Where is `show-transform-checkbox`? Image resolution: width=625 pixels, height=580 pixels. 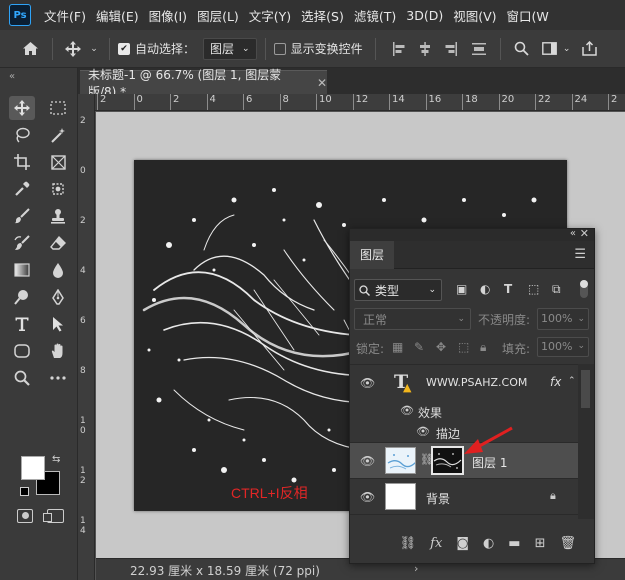
show-transform-checkbox is located at coordinates (279, 48).